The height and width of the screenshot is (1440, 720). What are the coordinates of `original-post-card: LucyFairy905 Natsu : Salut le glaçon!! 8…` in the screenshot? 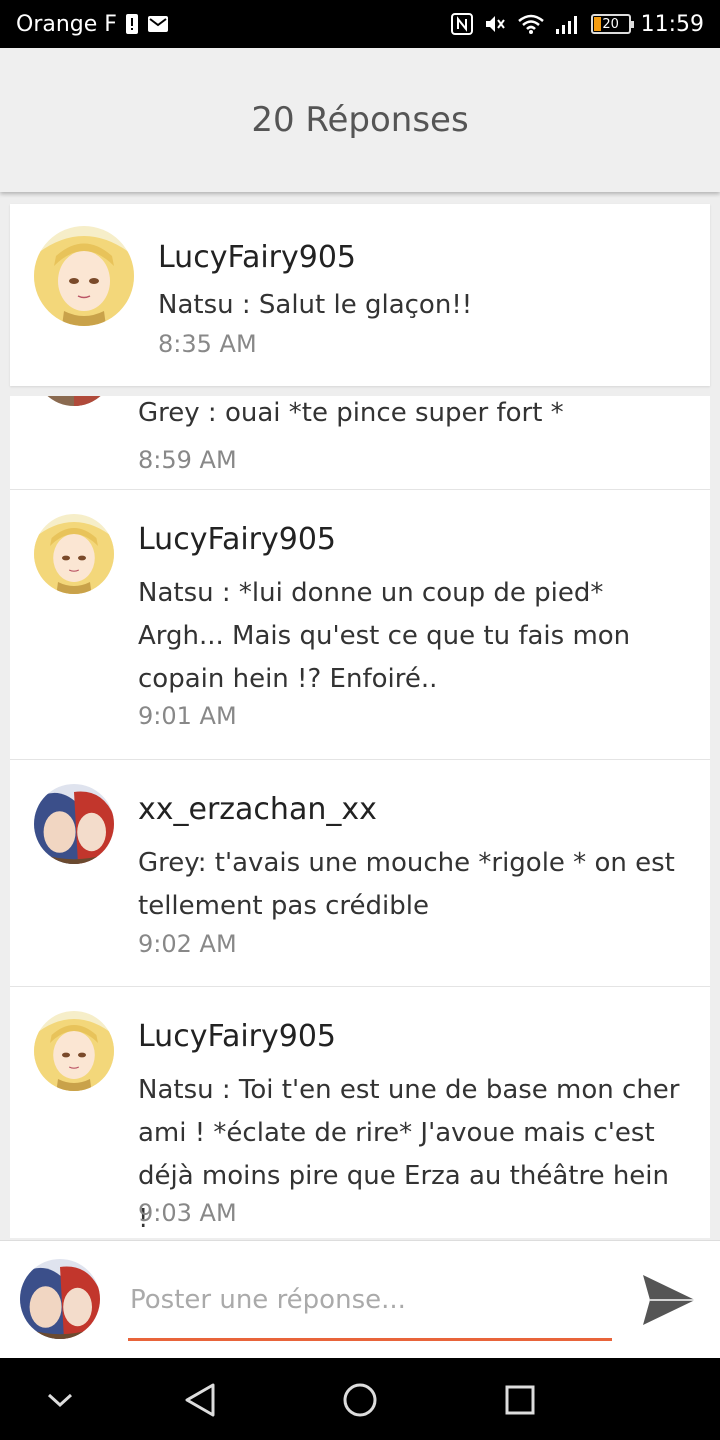 It's located at (360, 295).